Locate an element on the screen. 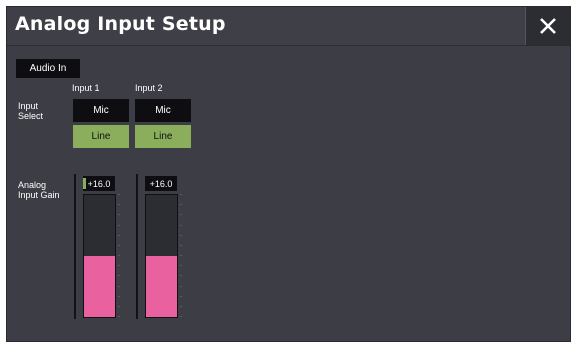 Image resolution: width=575 pixels, height=347 pixels. input-1-gain-fader: +16.0 is located at coordinates (98, 246).